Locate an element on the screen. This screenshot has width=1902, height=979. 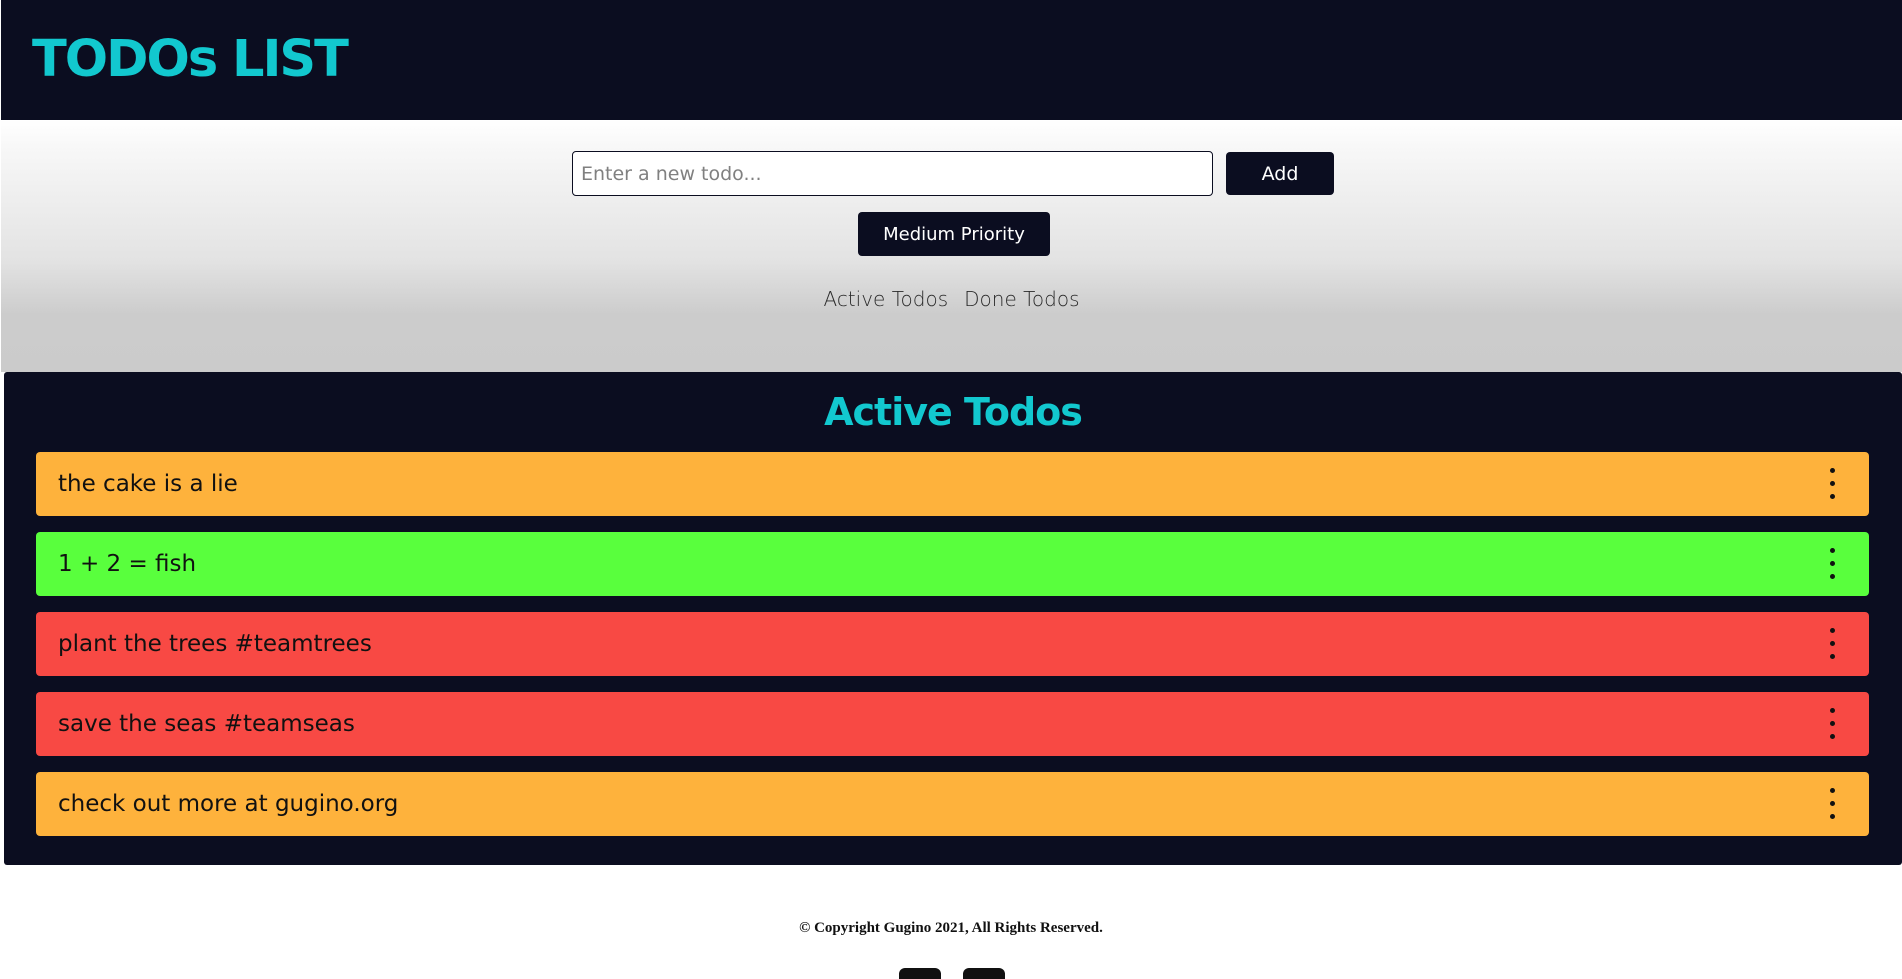
app-title: TODOs LIST is located at coordinates (190, 59).